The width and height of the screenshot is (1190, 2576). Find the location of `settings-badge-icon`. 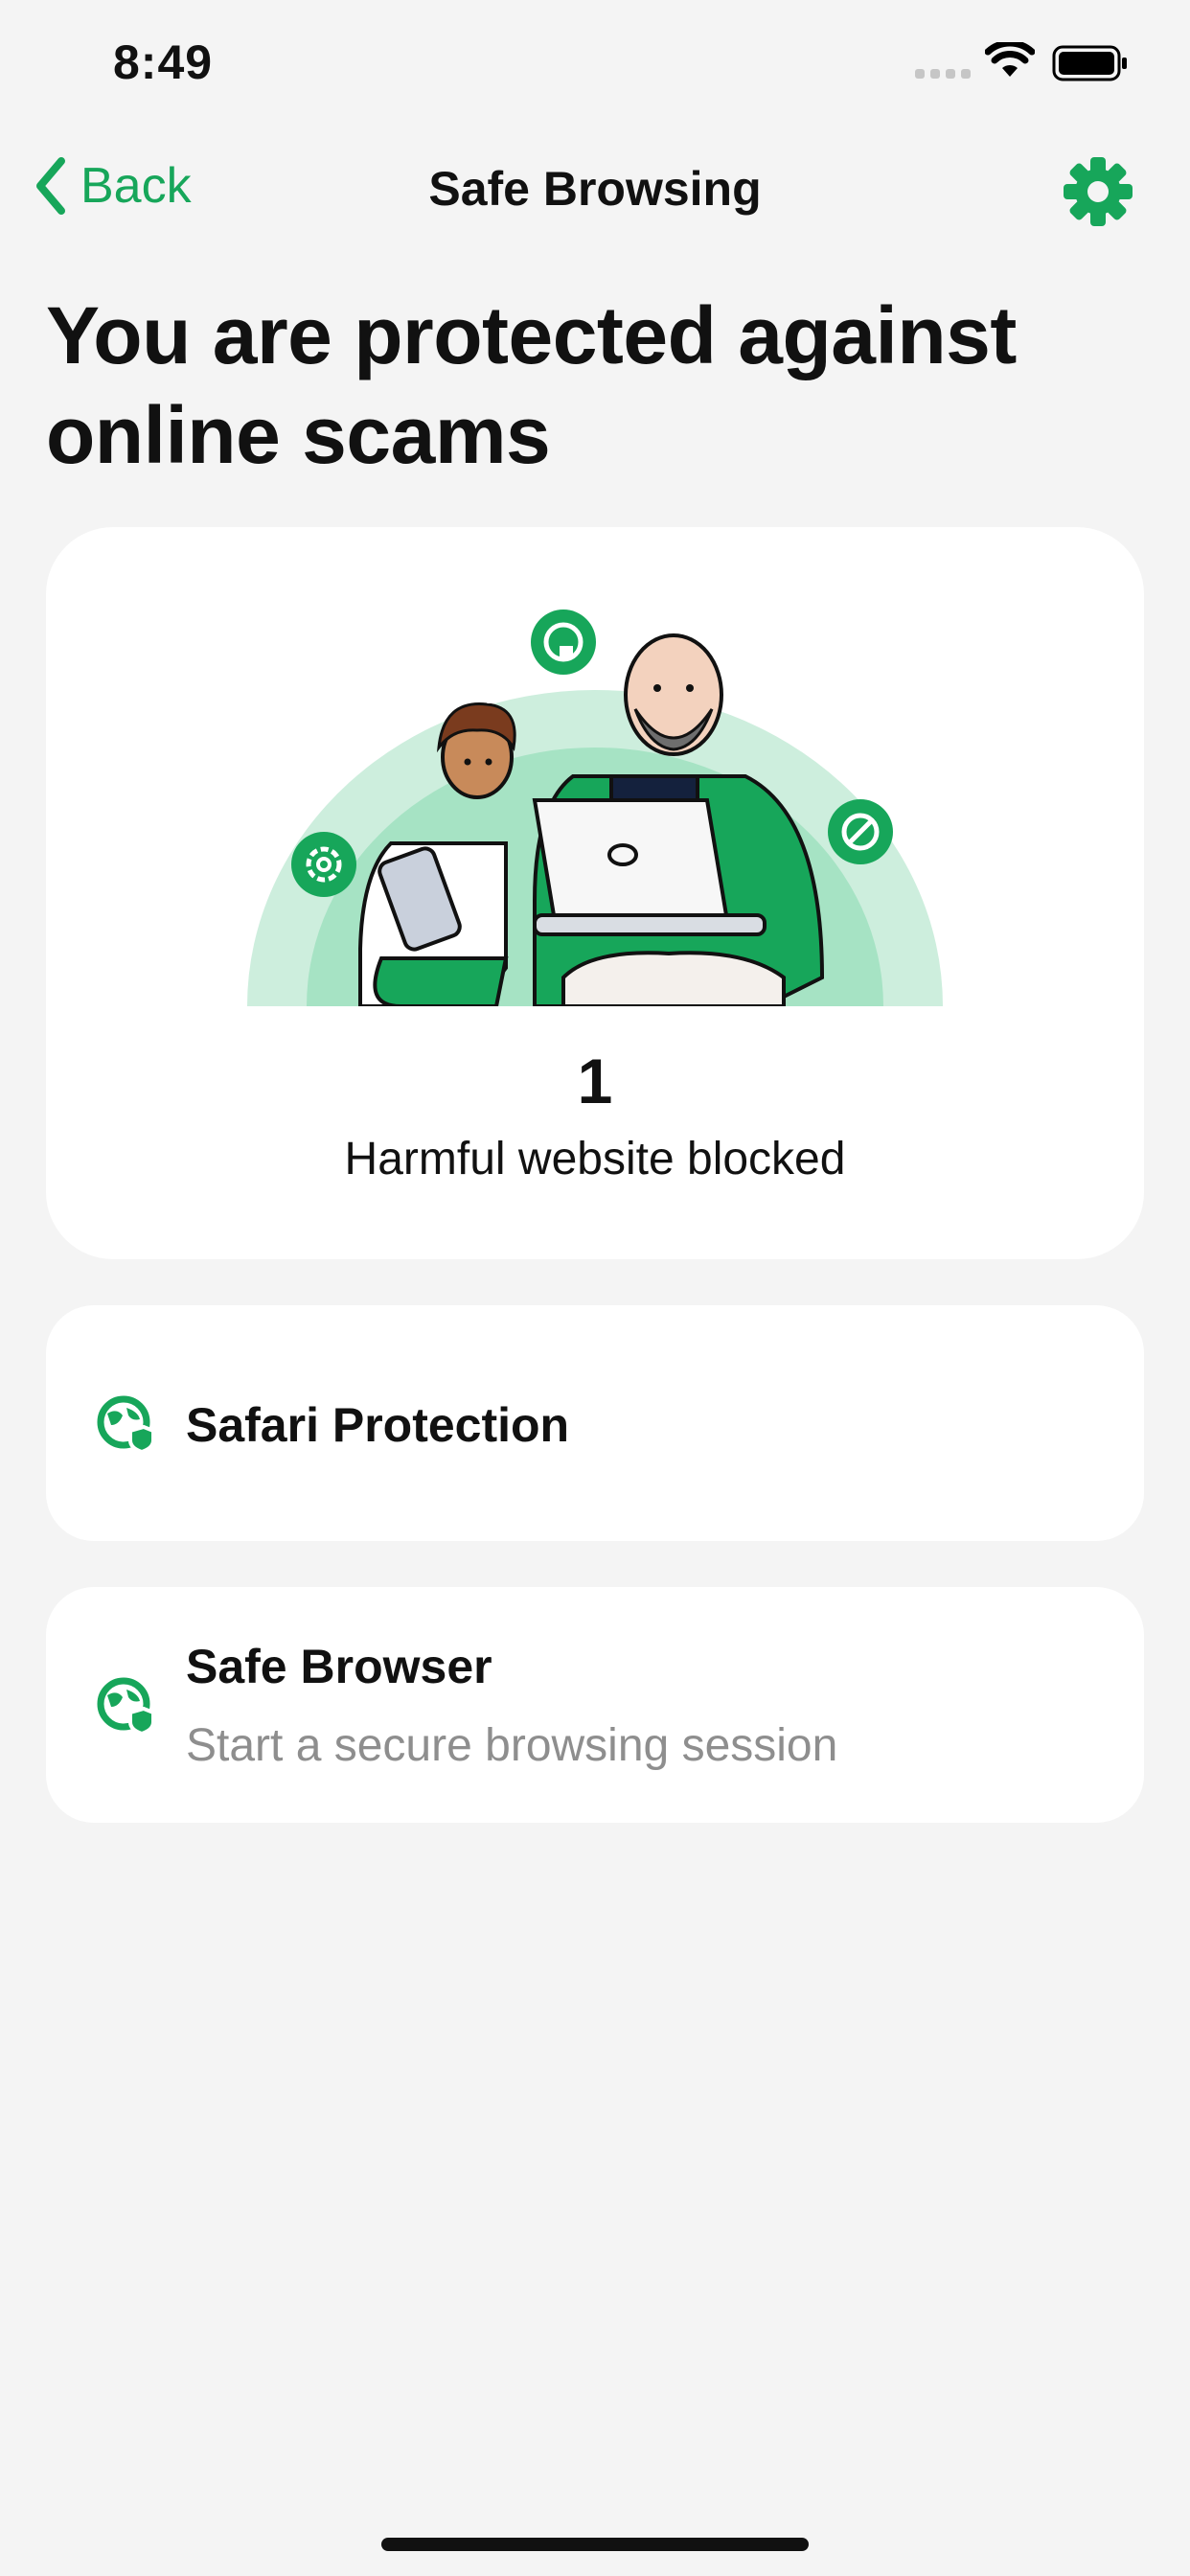

settings-badge-icon is located at coordinates (324, 864).